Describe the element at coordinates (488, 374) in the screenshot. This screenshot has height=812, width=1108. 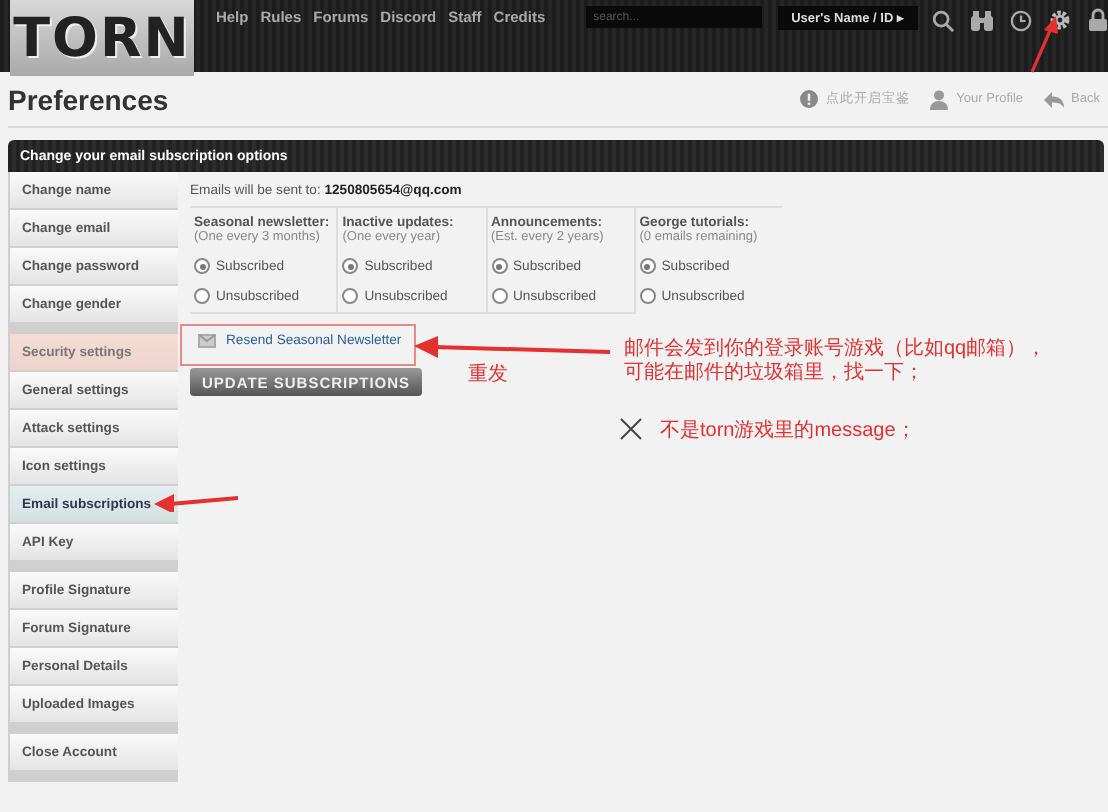
I see `annotation-text: 重发` at that location.